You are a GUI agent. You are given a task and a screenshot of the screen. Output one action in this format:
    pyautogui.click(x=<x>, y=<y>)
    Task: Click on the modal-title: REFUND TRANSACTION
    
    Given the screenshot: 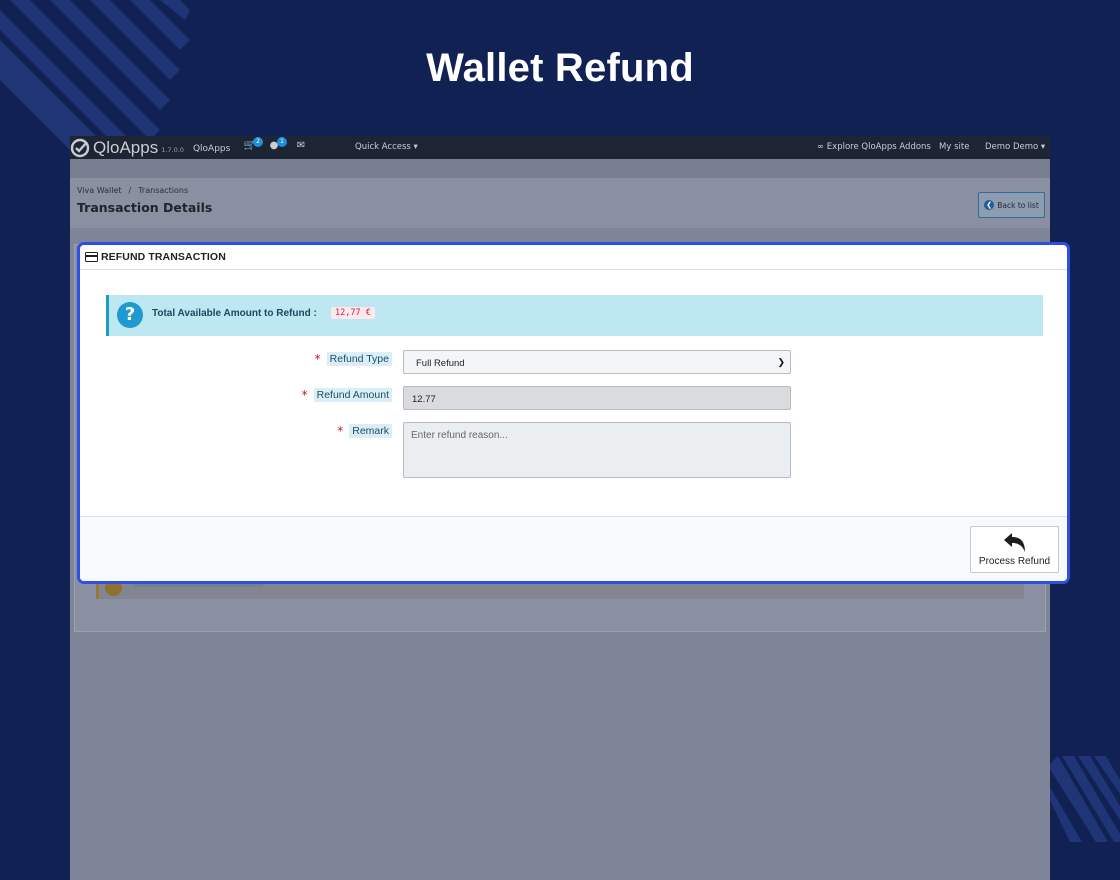 What is the action you would take?
    pyautogui.click(x=163, y=257)
    